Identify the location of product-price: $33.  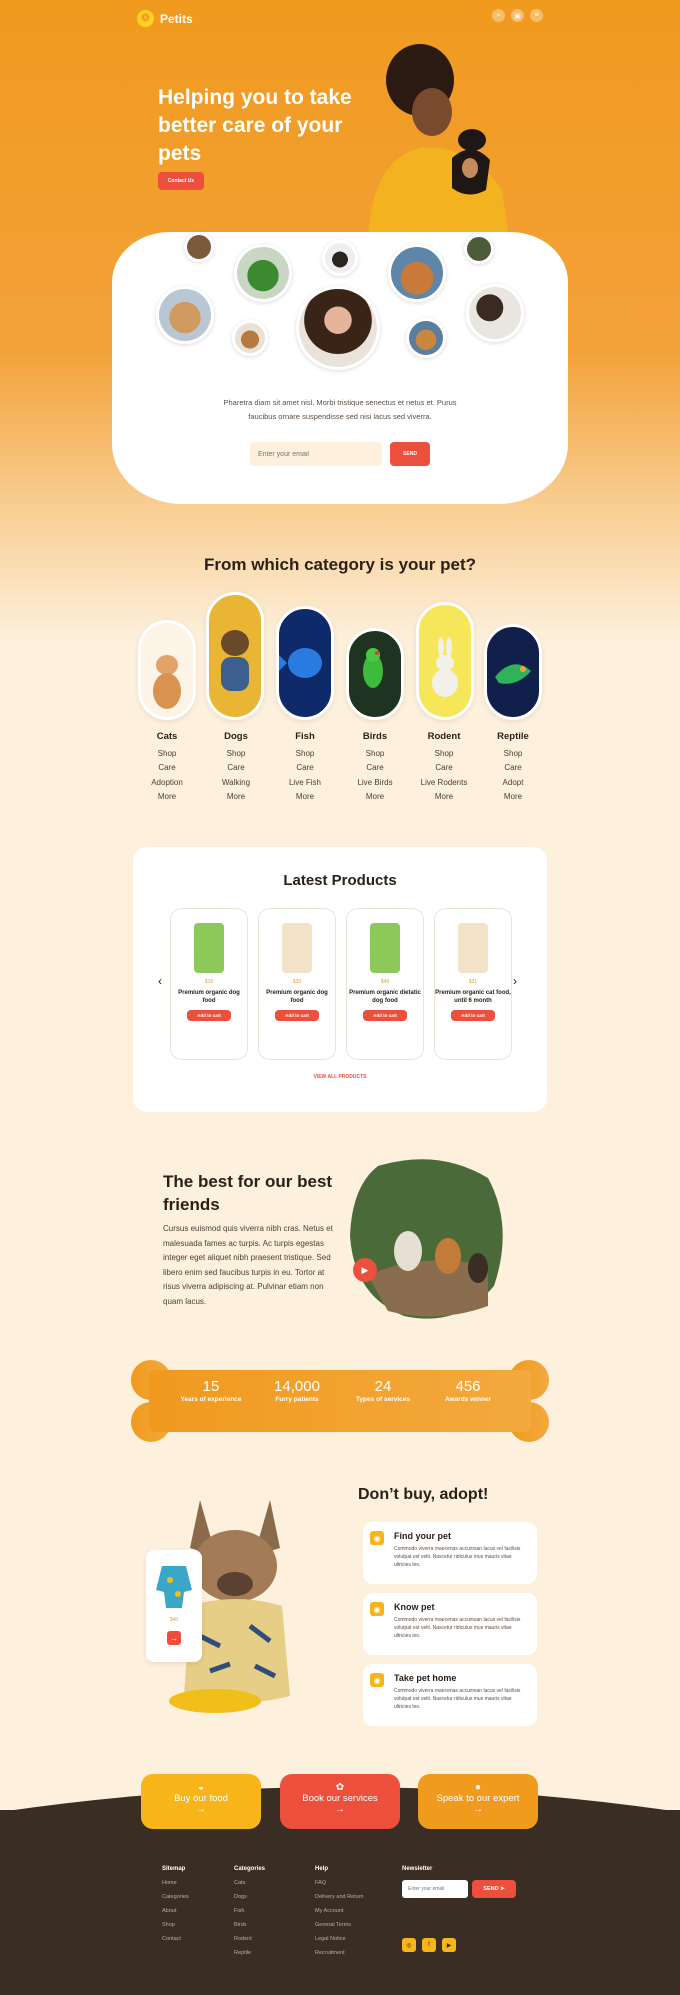
(297, 982).